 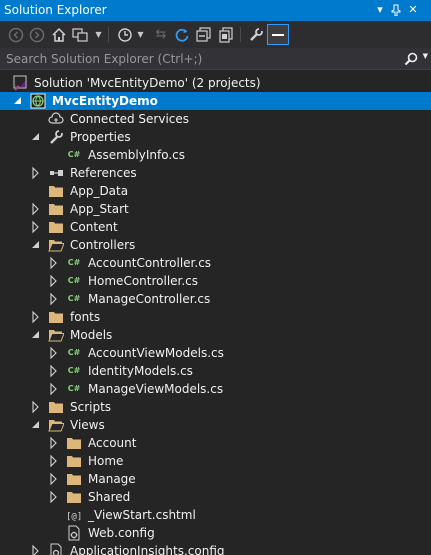 I want to click on preview-selected-icon, so click(x=278, y=34).